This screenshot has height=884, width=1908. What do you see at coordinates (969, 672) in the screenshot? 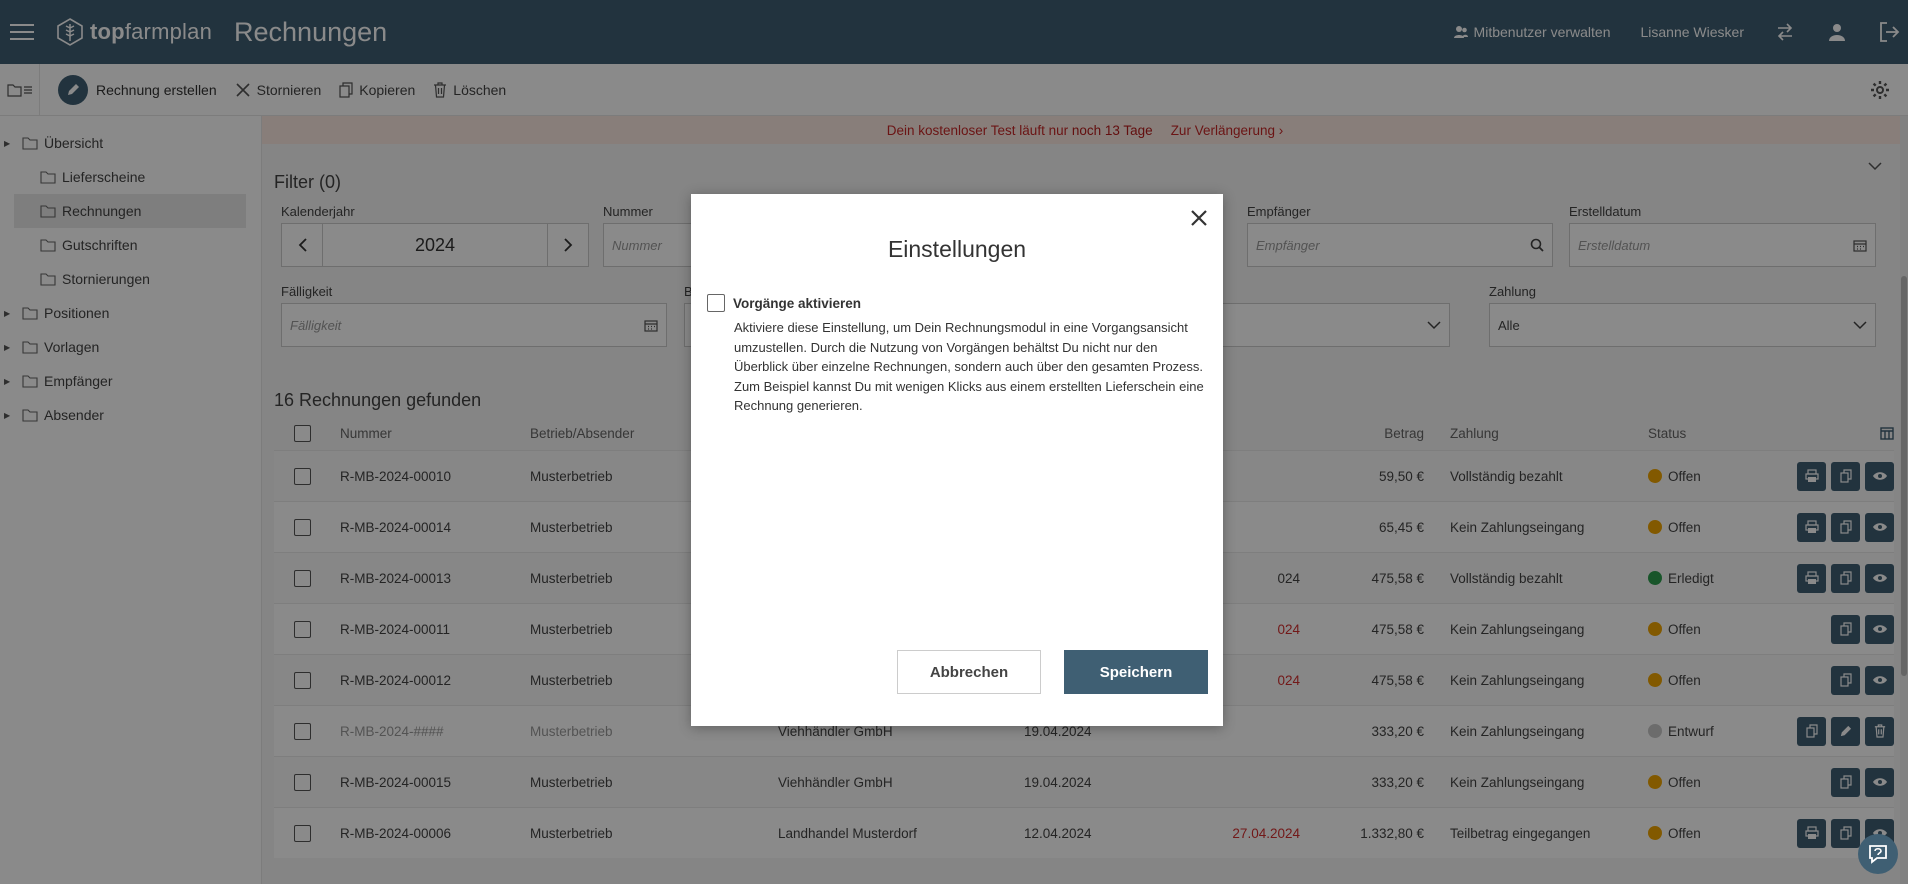
I see `cancel-button: Abbrechen` at bounding box center [969, 672].